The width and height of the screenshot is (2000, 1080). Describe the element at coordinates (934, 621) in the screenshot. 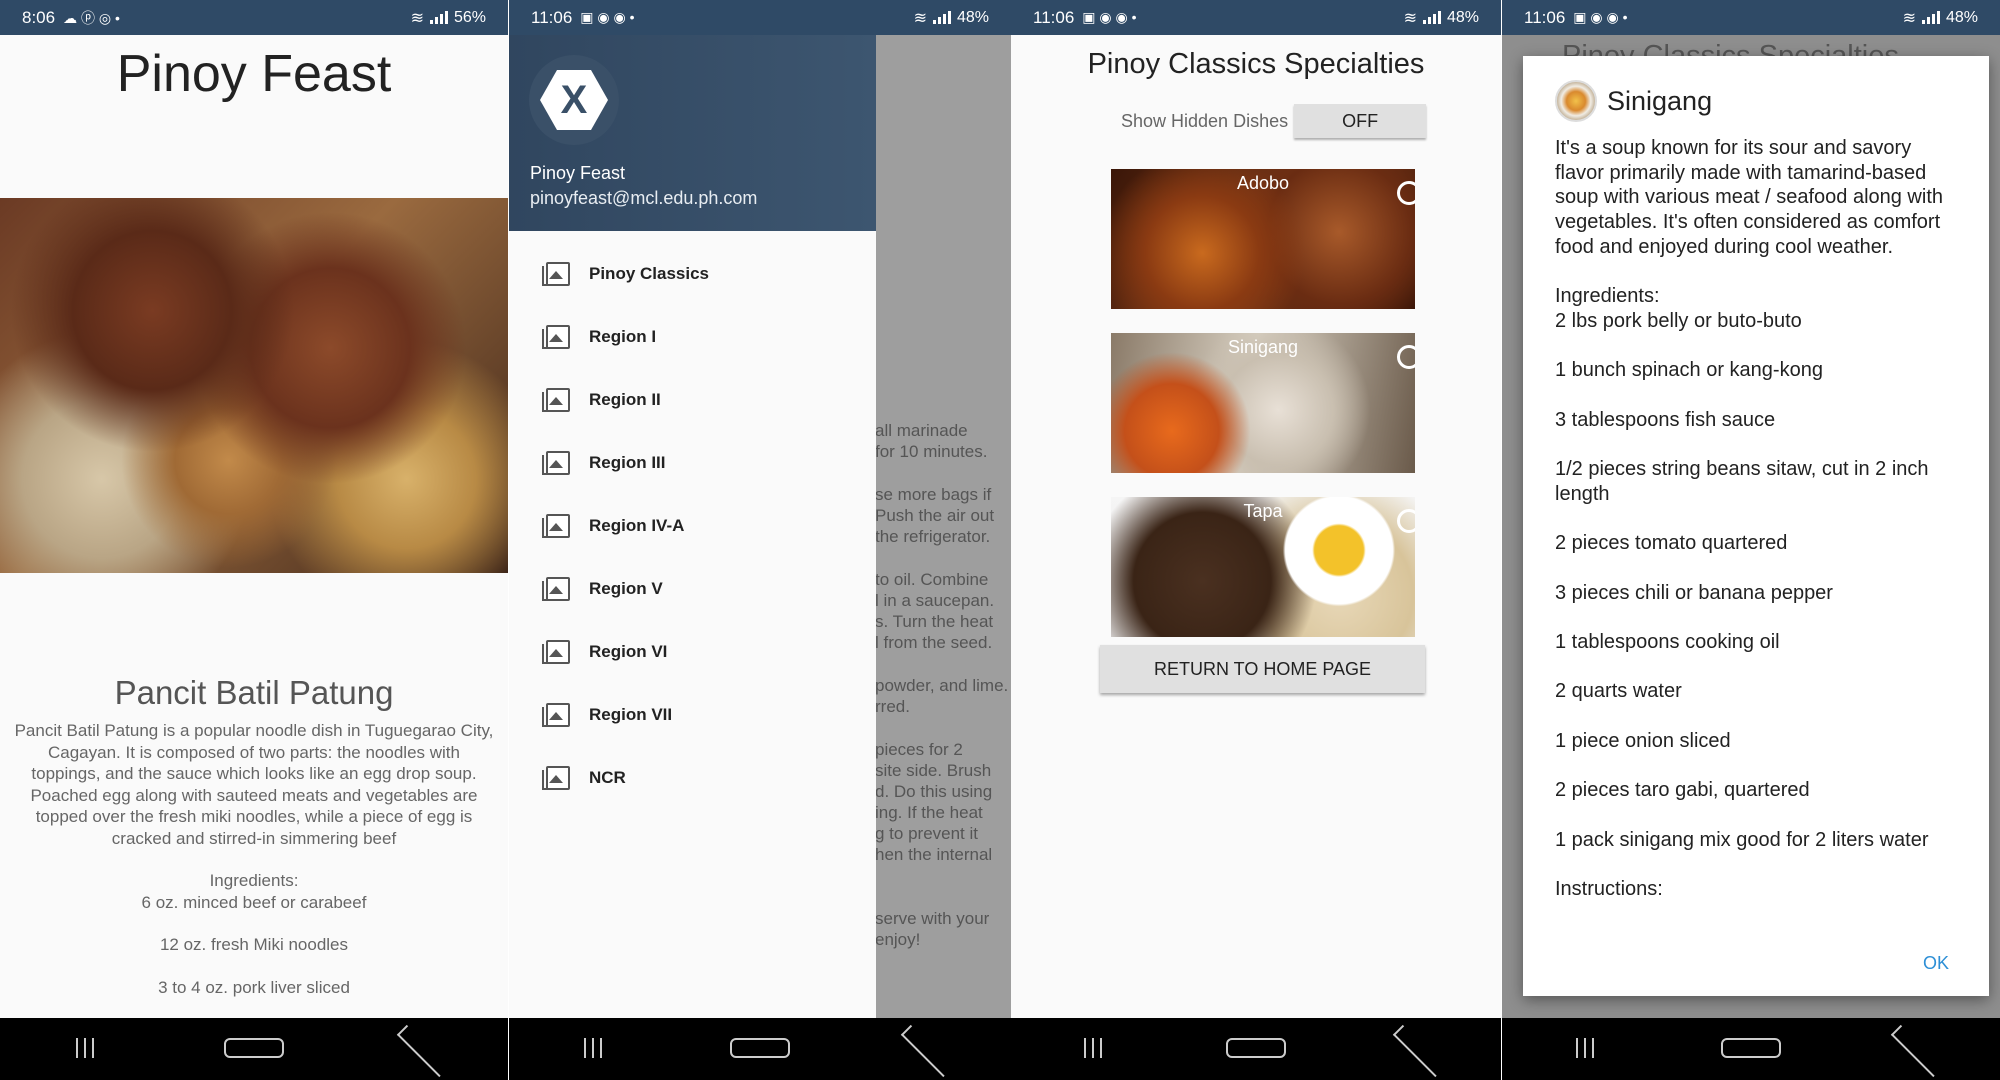

I see `background-text: s. Turn the heat` at that location.